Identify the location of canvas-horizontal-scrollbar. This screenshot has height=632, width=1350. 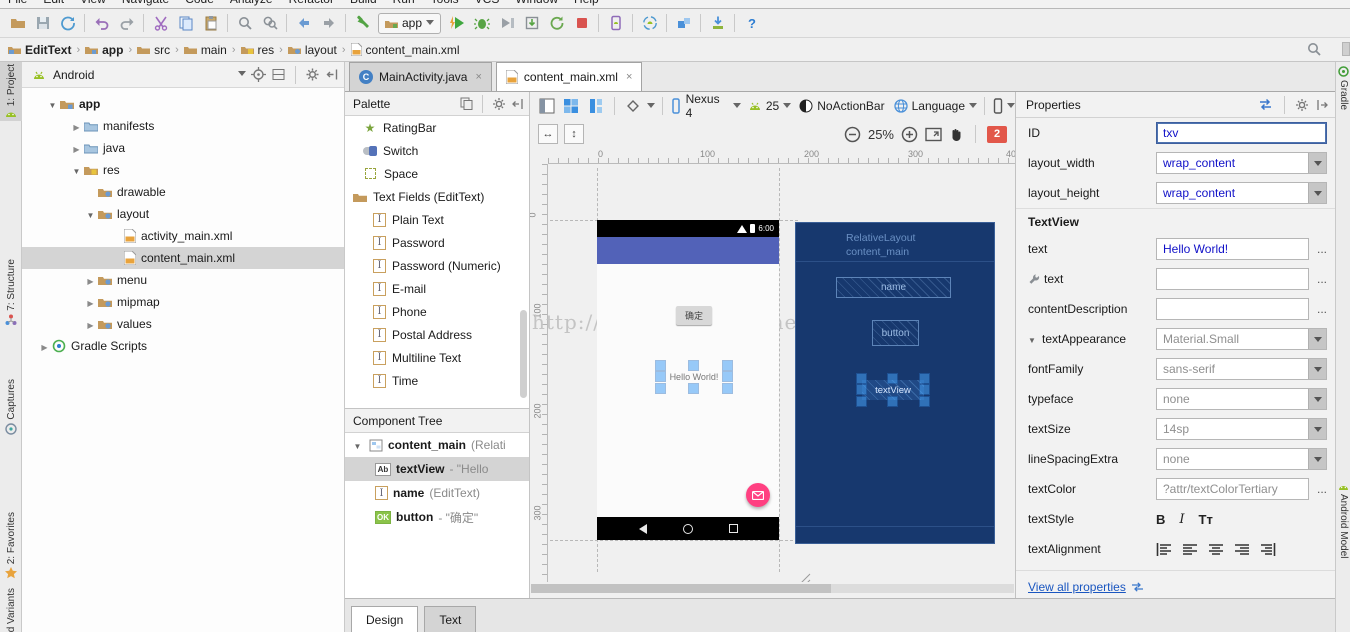
(772, 588).